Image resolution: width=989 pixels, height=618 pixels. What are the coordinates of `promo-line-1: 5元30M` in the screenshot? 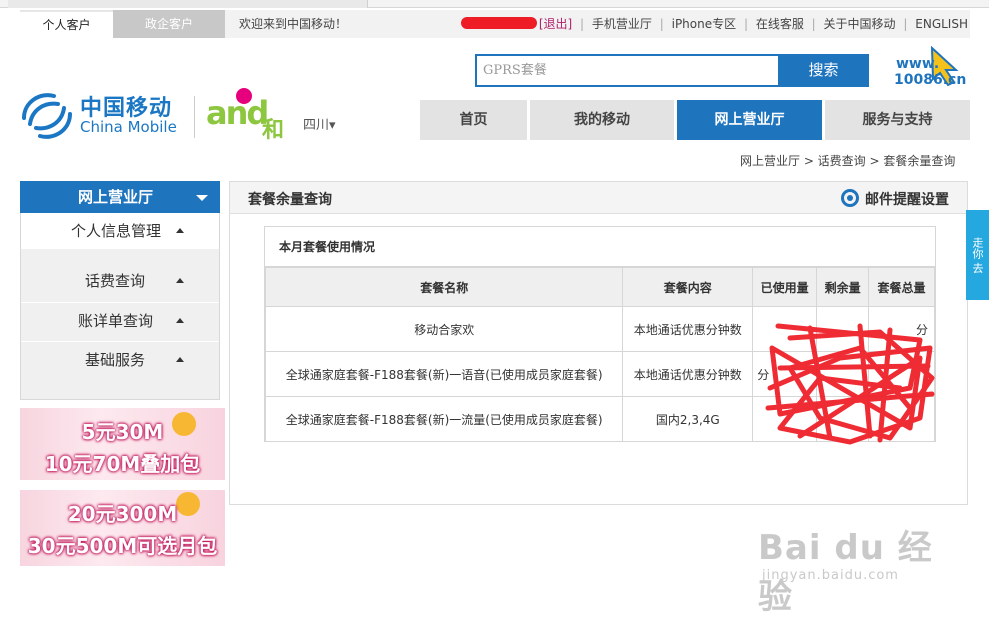 It's located at (122, 432).